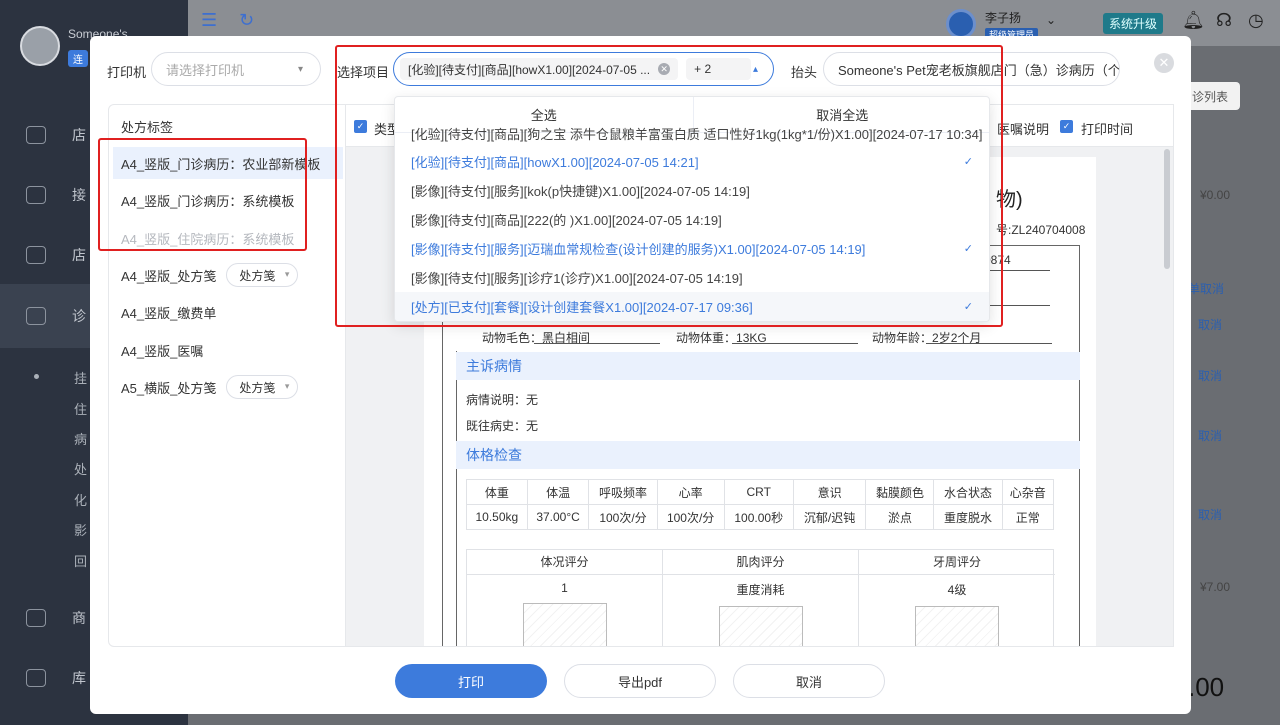  What do you see at coordinates (957, 598) in the screenshot?
I see `dental-score: 牙周评分 4级` at bounding box center [957, 598].